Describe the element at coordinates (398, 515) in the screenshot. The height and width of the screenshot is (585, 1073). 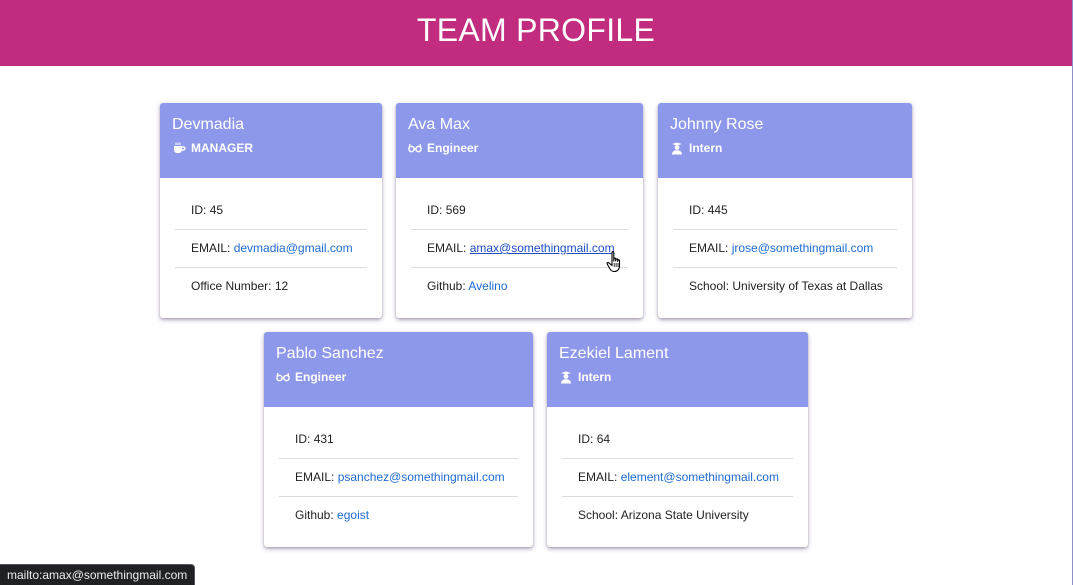
I see `detail-github: Github: egoist` at that location.